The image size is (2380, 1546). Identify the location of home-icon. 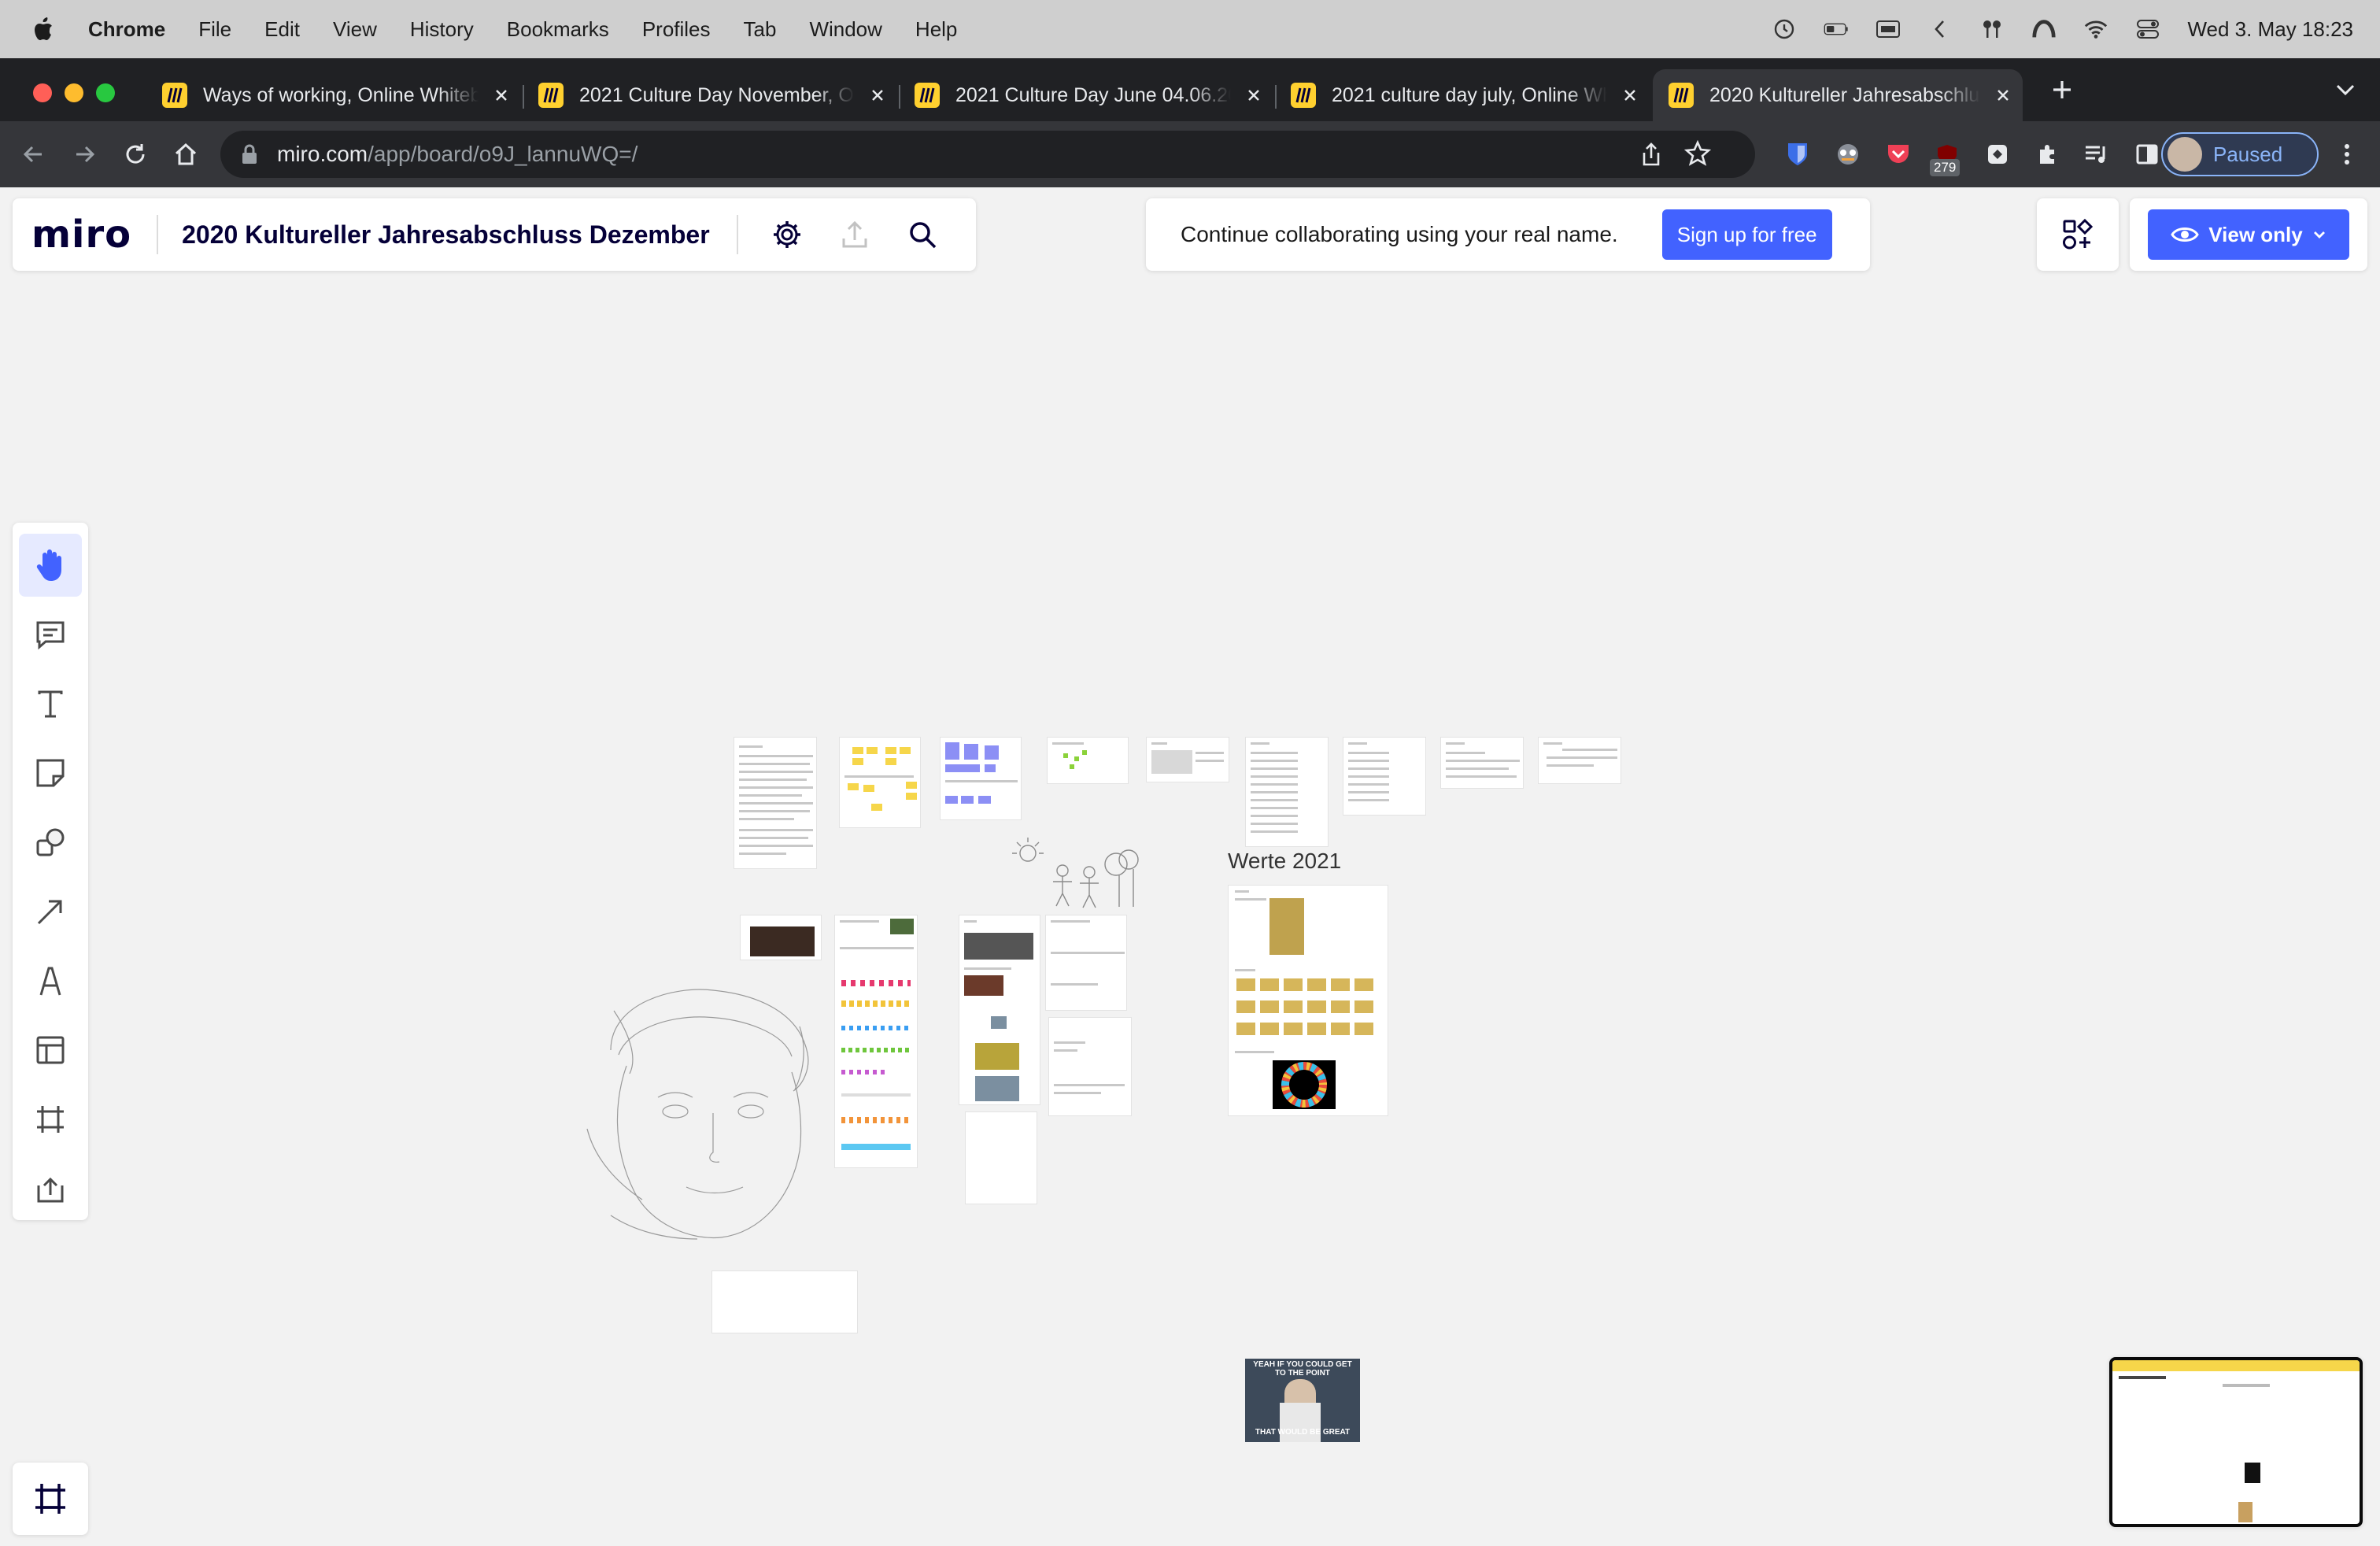
(185, 154).